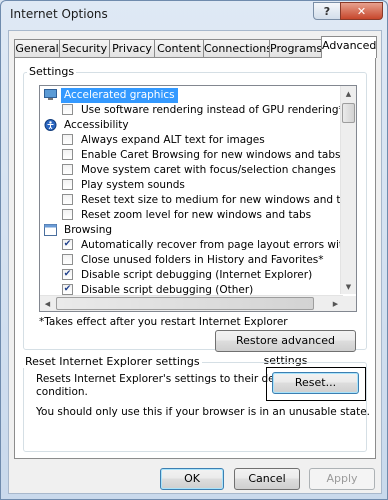 The width and height of the screenshot is (388, 500). What do you see at coordinates (52, 71) in the screenshot?
I see `settings-group-label: Settings` at bounding box center [52, 71].